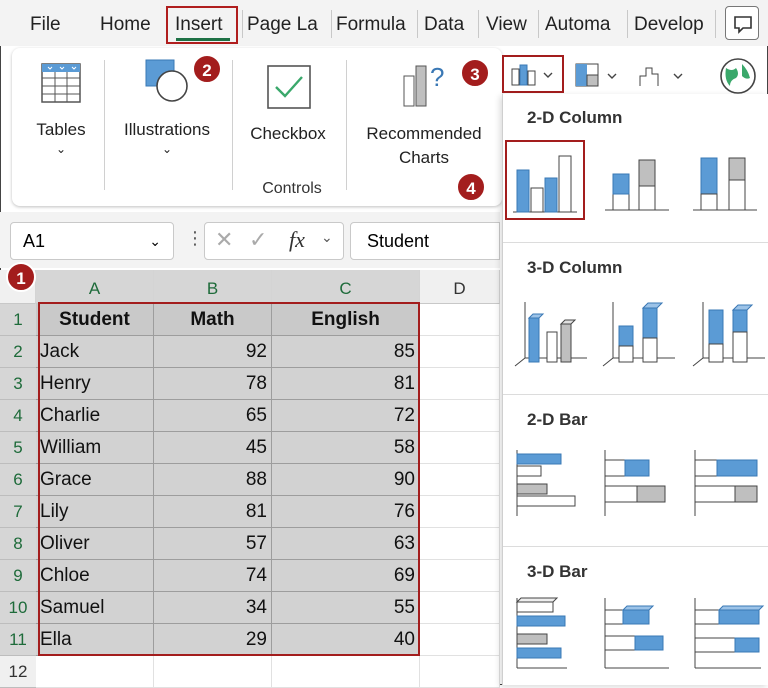 The height and width of the screenshot is (688, 768). What do you see at coordinates (551, 332) in the screenshot?
I see `3d-clustered-column-option` at bounding box center [551, 332].